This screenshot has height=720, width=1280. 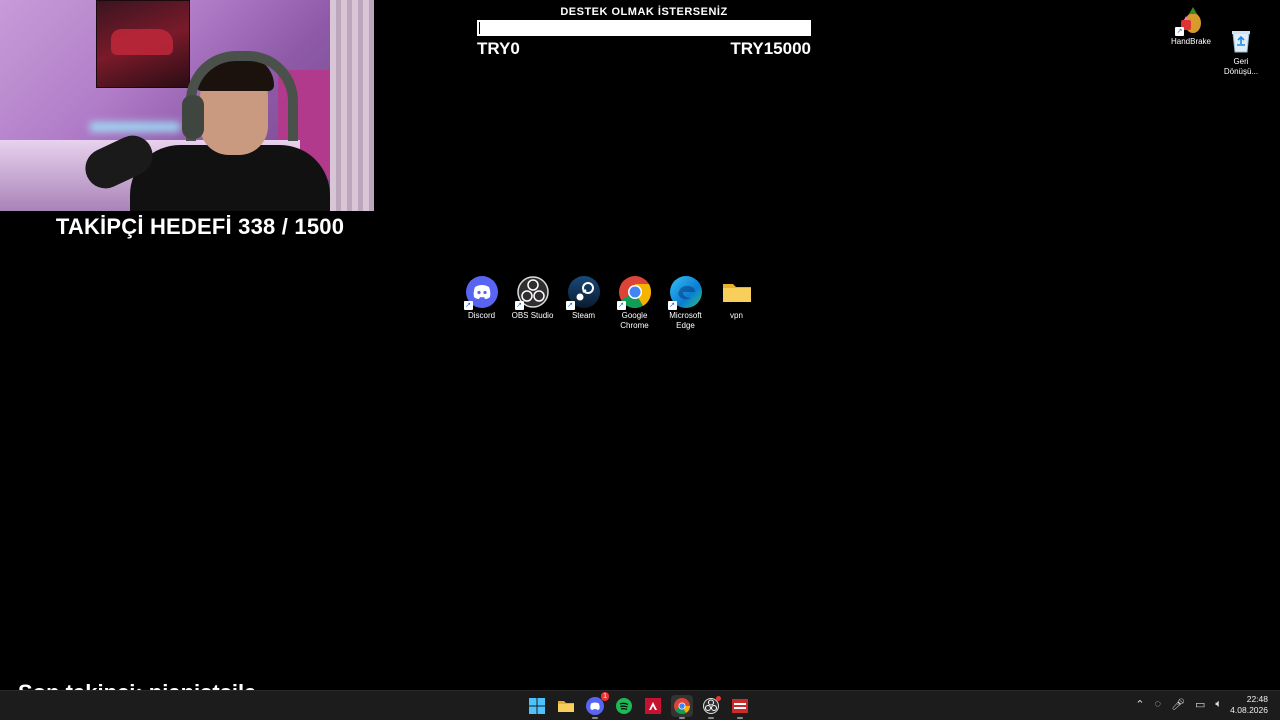 I want to click on app-obs-studio: ↗ OBS Studio, so click(x=532, y=303).